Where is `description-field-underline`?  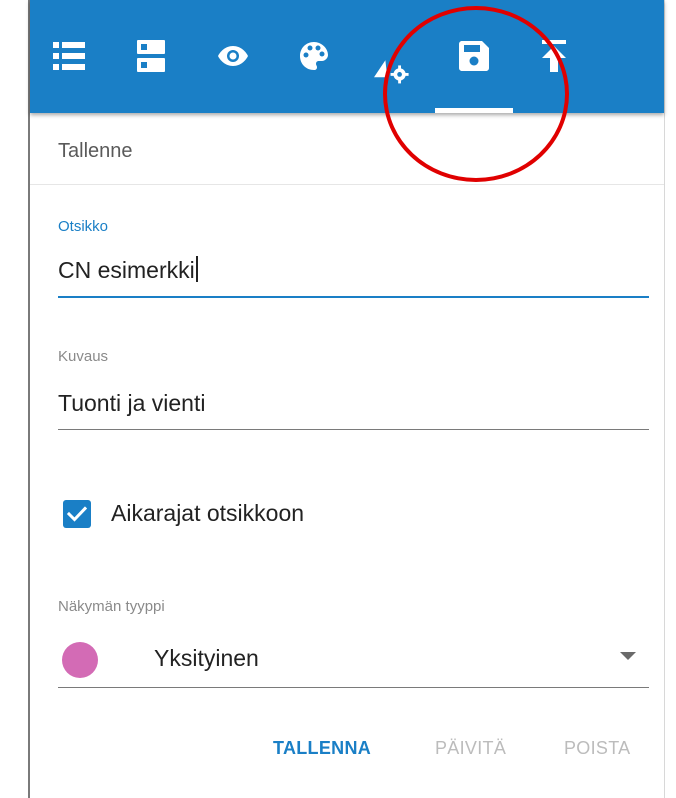 description-field-underline is located at coordinates (353, 429).